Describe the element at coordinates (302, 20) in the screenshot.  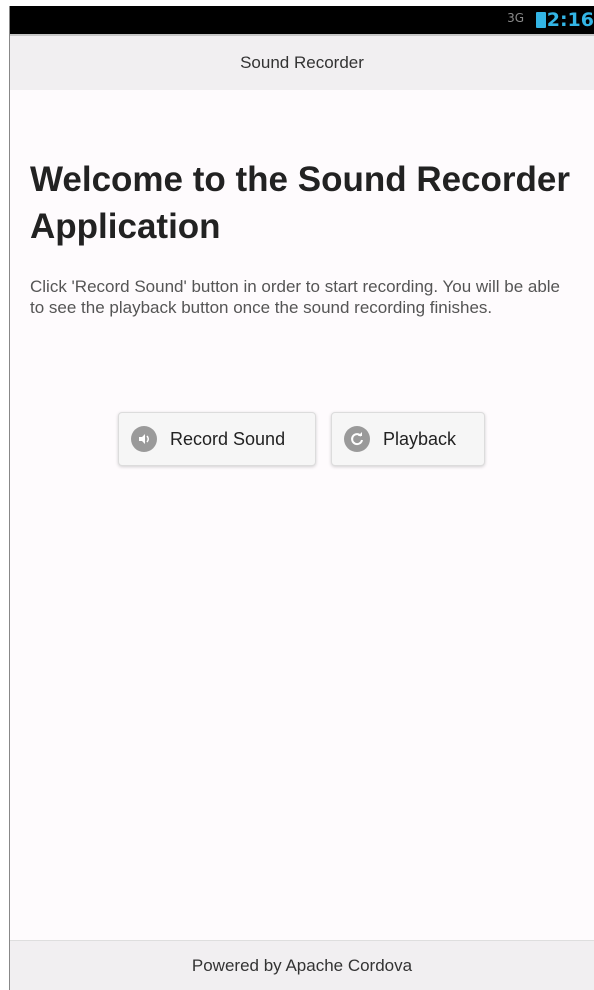
I see `status-bar: 3G 2:16` at that location.